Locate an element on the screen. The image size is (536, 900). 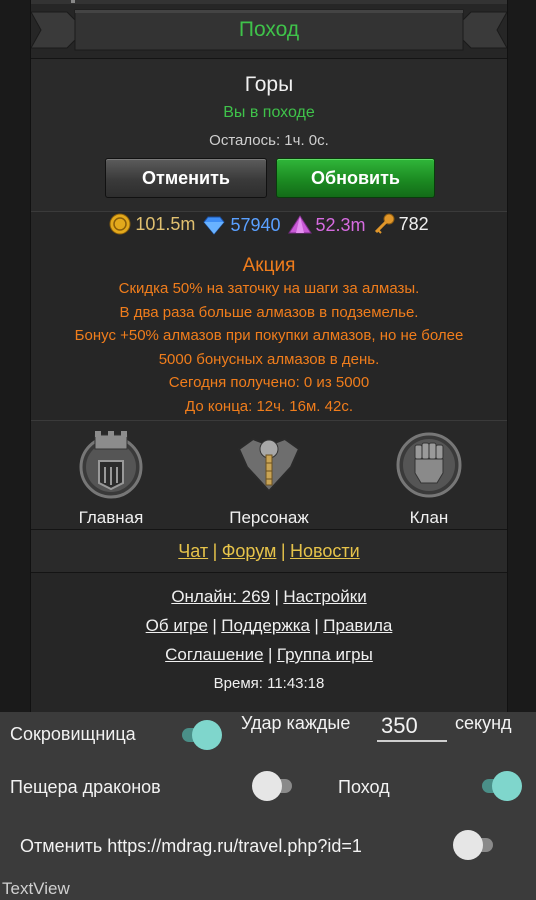
settings-link: Настройки is located at coordinates (324, 596).